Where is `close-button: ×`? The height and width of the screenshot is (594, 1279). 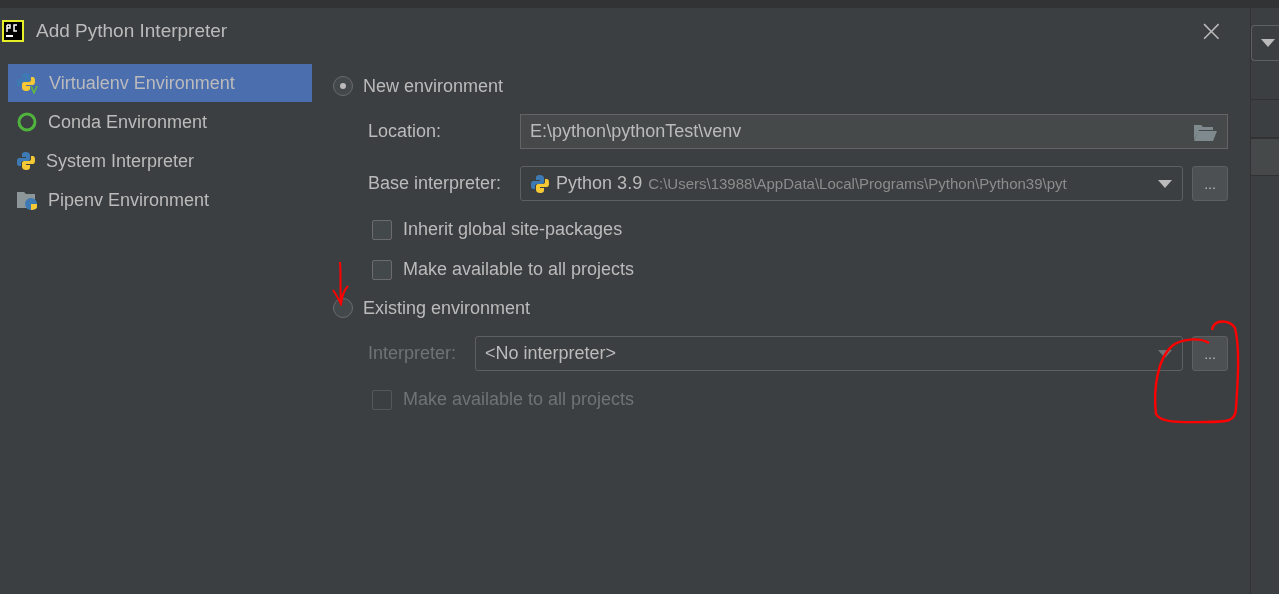
close-button: × is located at coordinates (1211, 31).